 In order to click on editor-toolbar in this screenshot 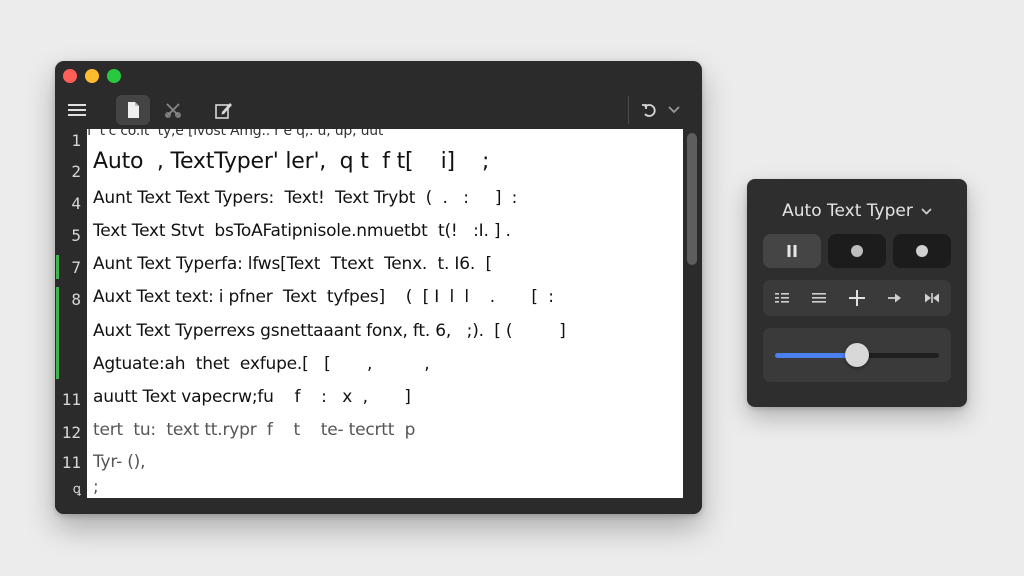, I will do `click(378, 110)`.